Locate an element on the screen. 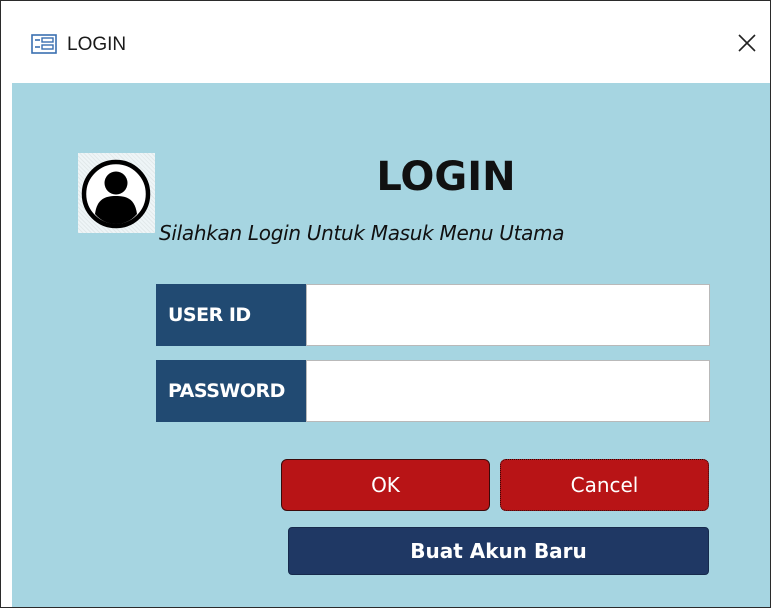 The image size is (771, 608). form-icon is located at coordinates (44, 44).